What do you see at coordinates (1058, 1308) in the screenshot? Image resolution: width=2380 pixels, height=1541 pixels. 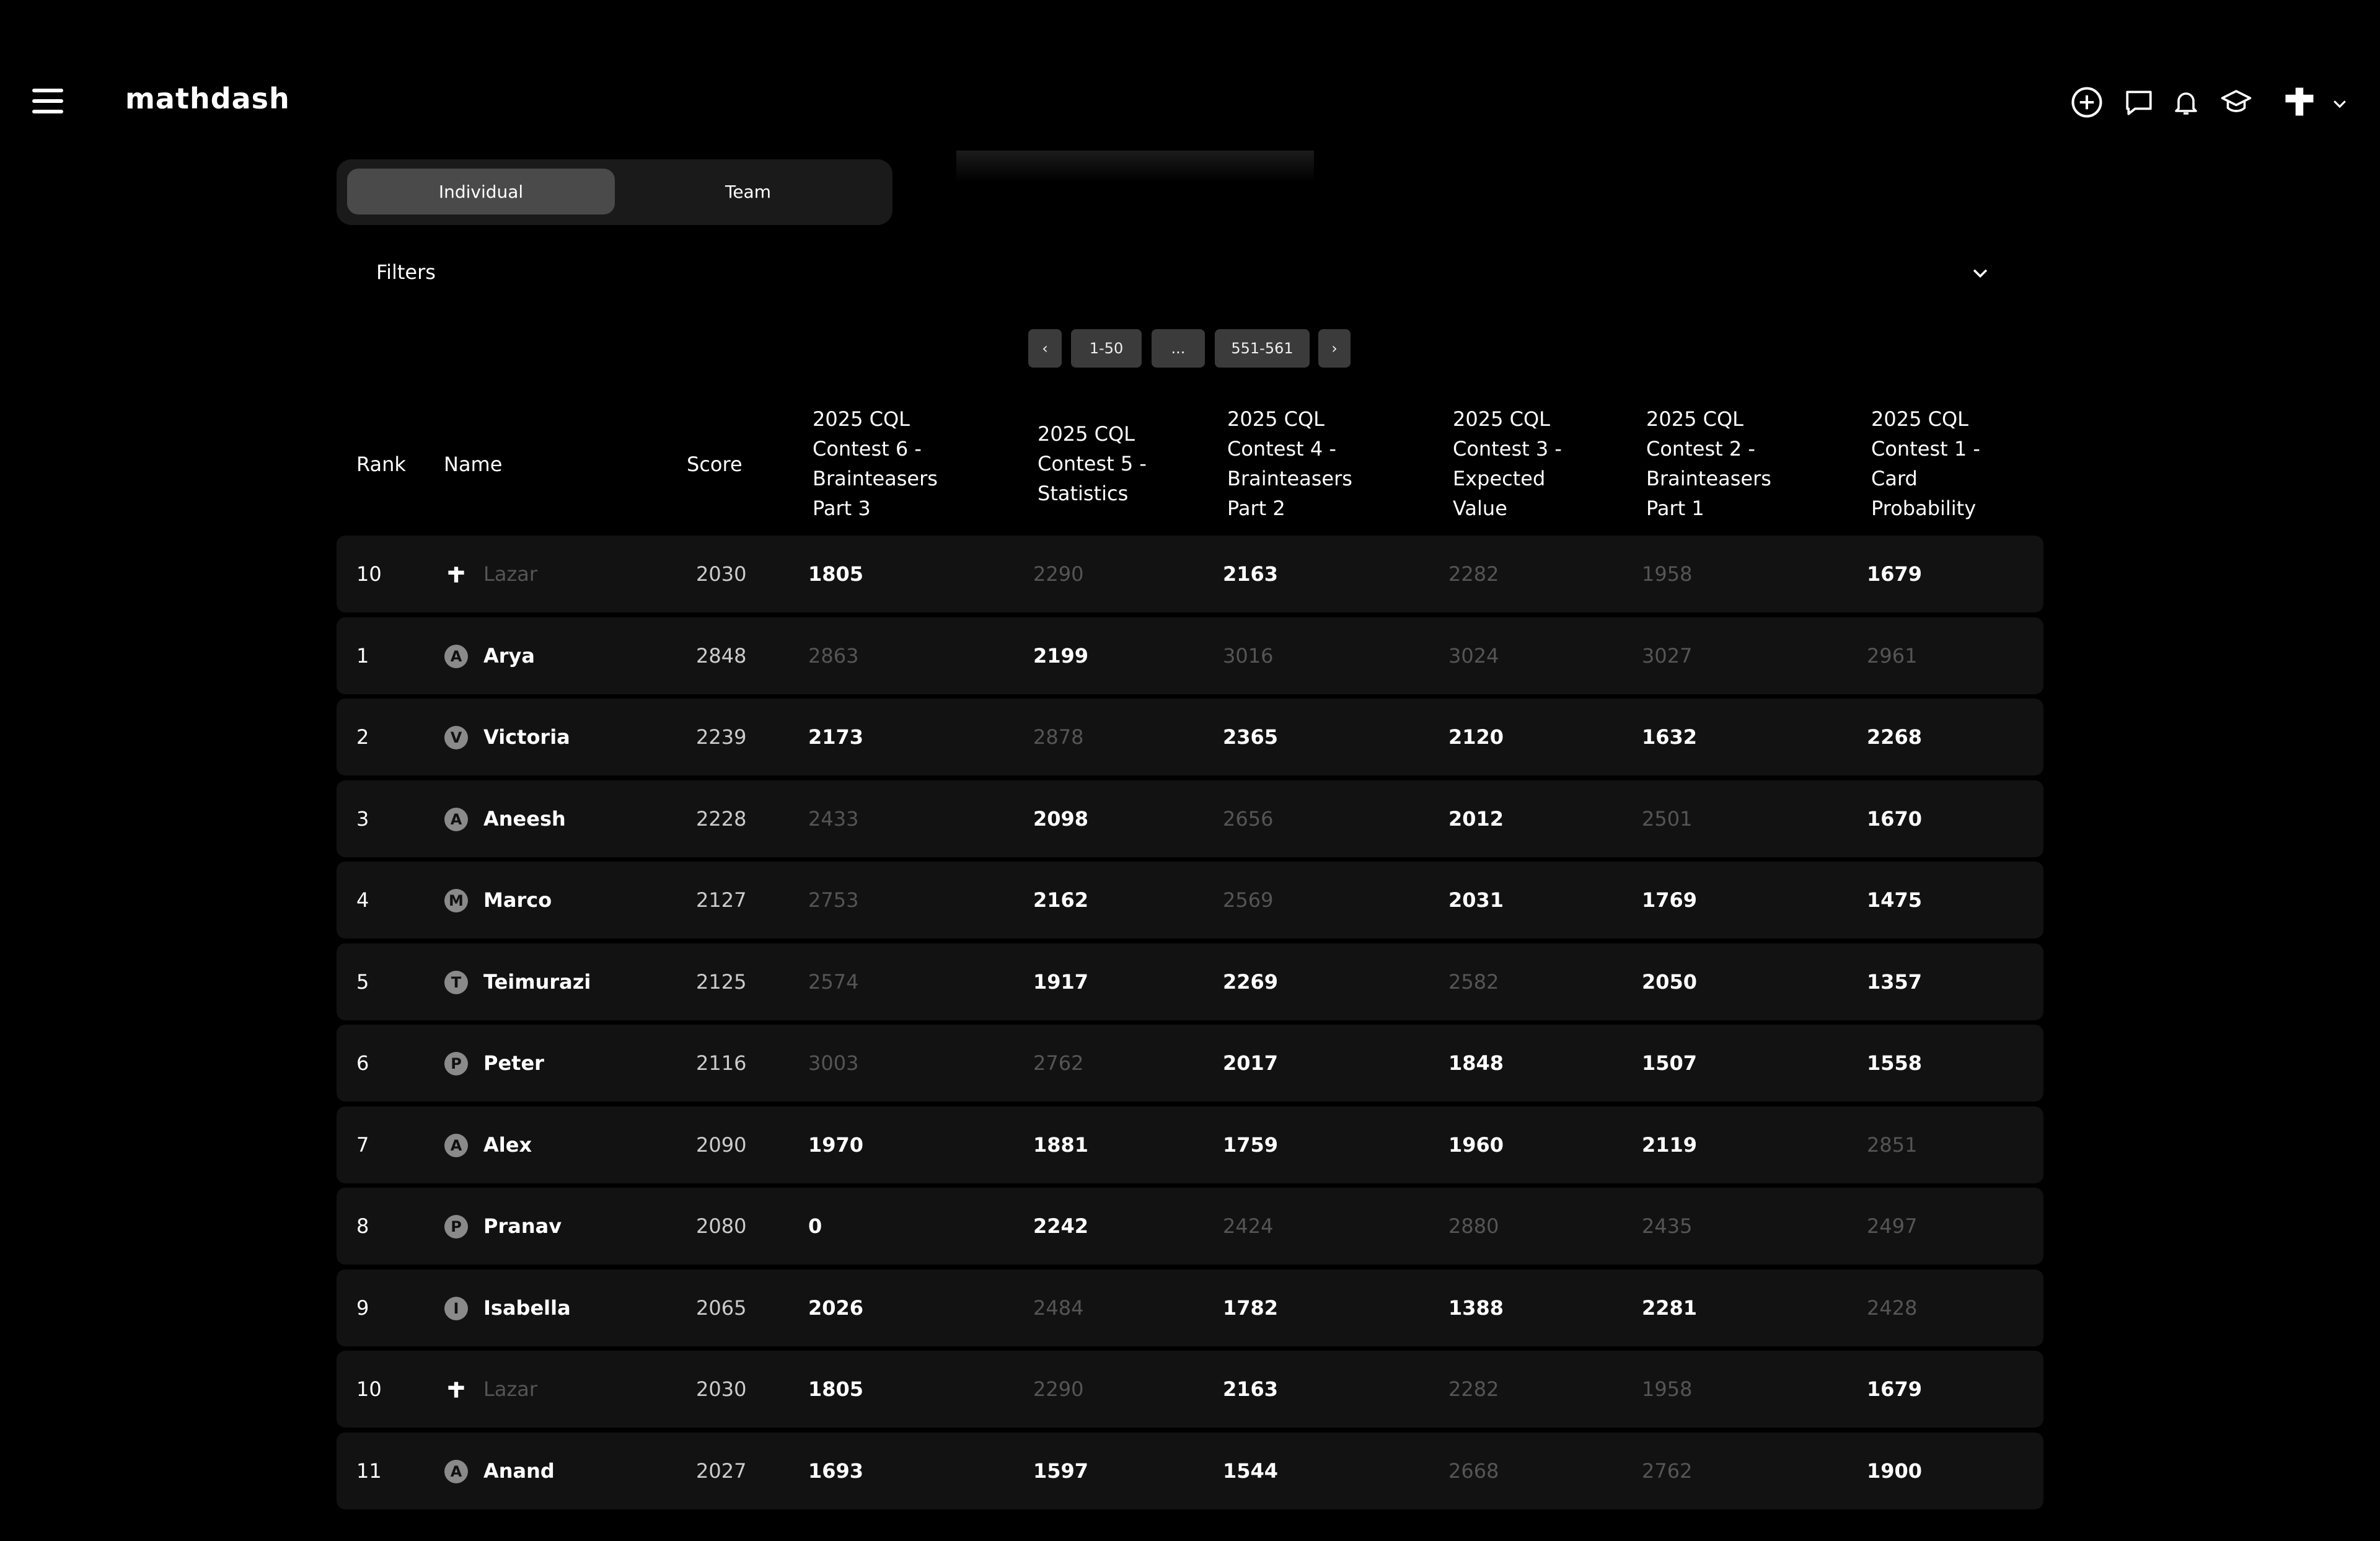 I see `contest-score-cell: 2484` at bounding box center [1058, 1308].